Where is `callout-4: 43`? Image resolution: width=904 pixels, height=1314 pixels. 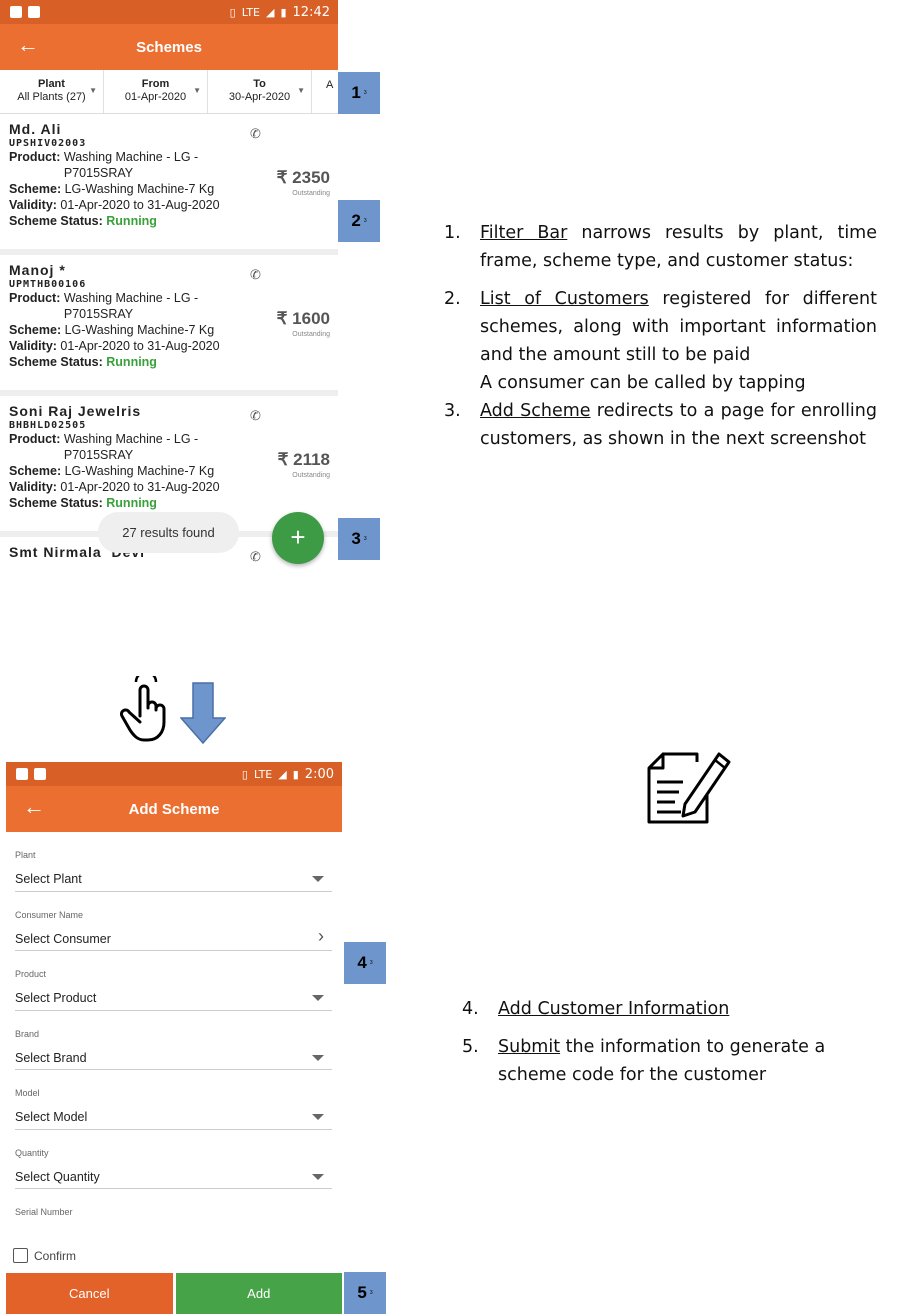 callout-4: 43 is located at coordinates (365, 963).